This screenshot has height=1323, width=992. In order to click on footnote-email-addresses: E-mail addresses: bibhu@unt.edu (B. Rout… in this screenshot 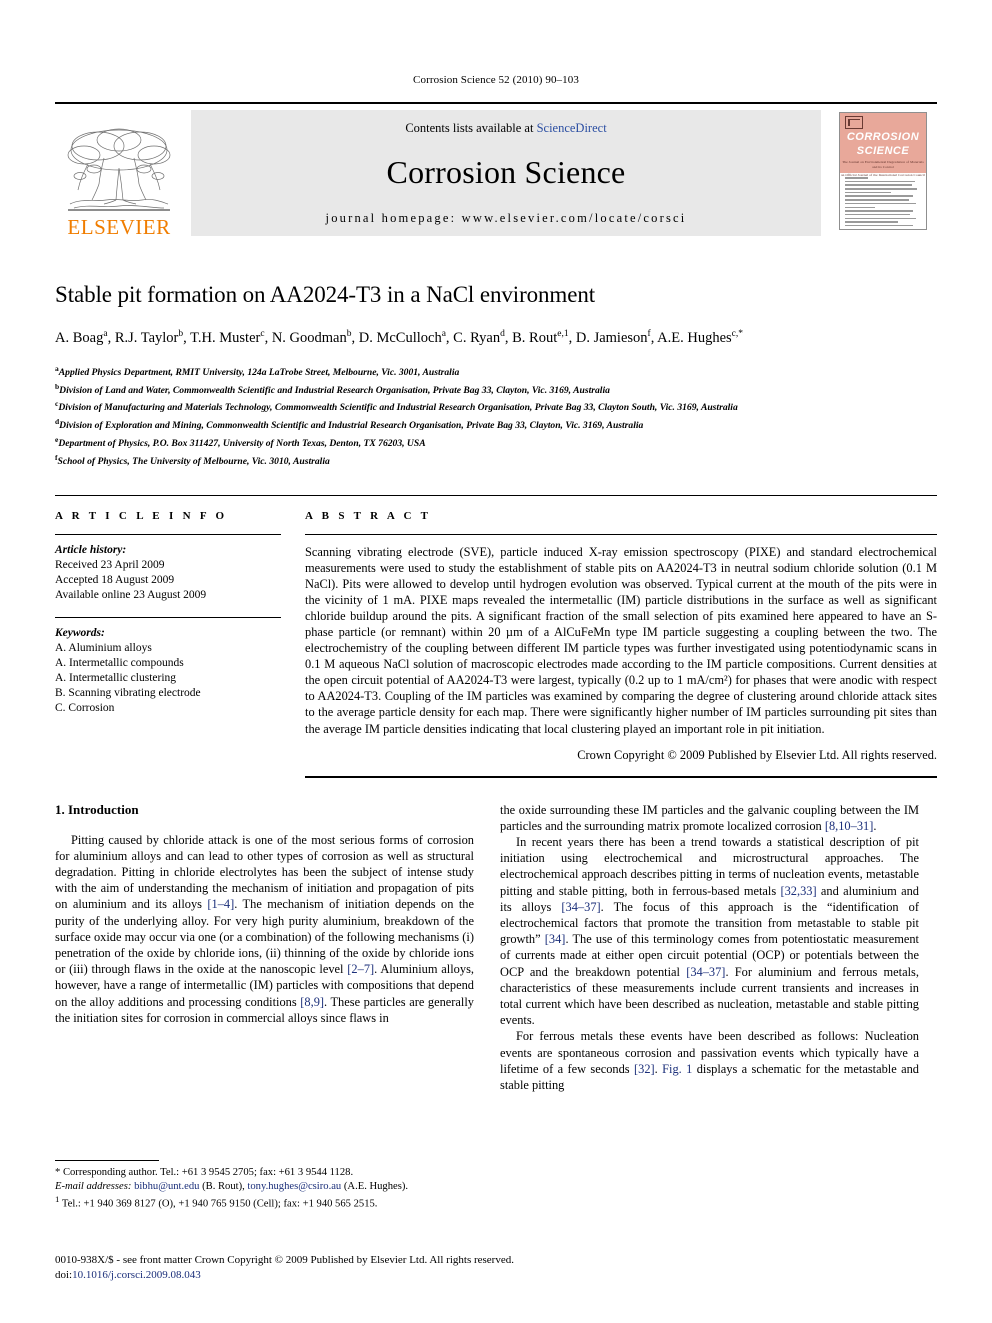, I will do `click(264, 1187)`.